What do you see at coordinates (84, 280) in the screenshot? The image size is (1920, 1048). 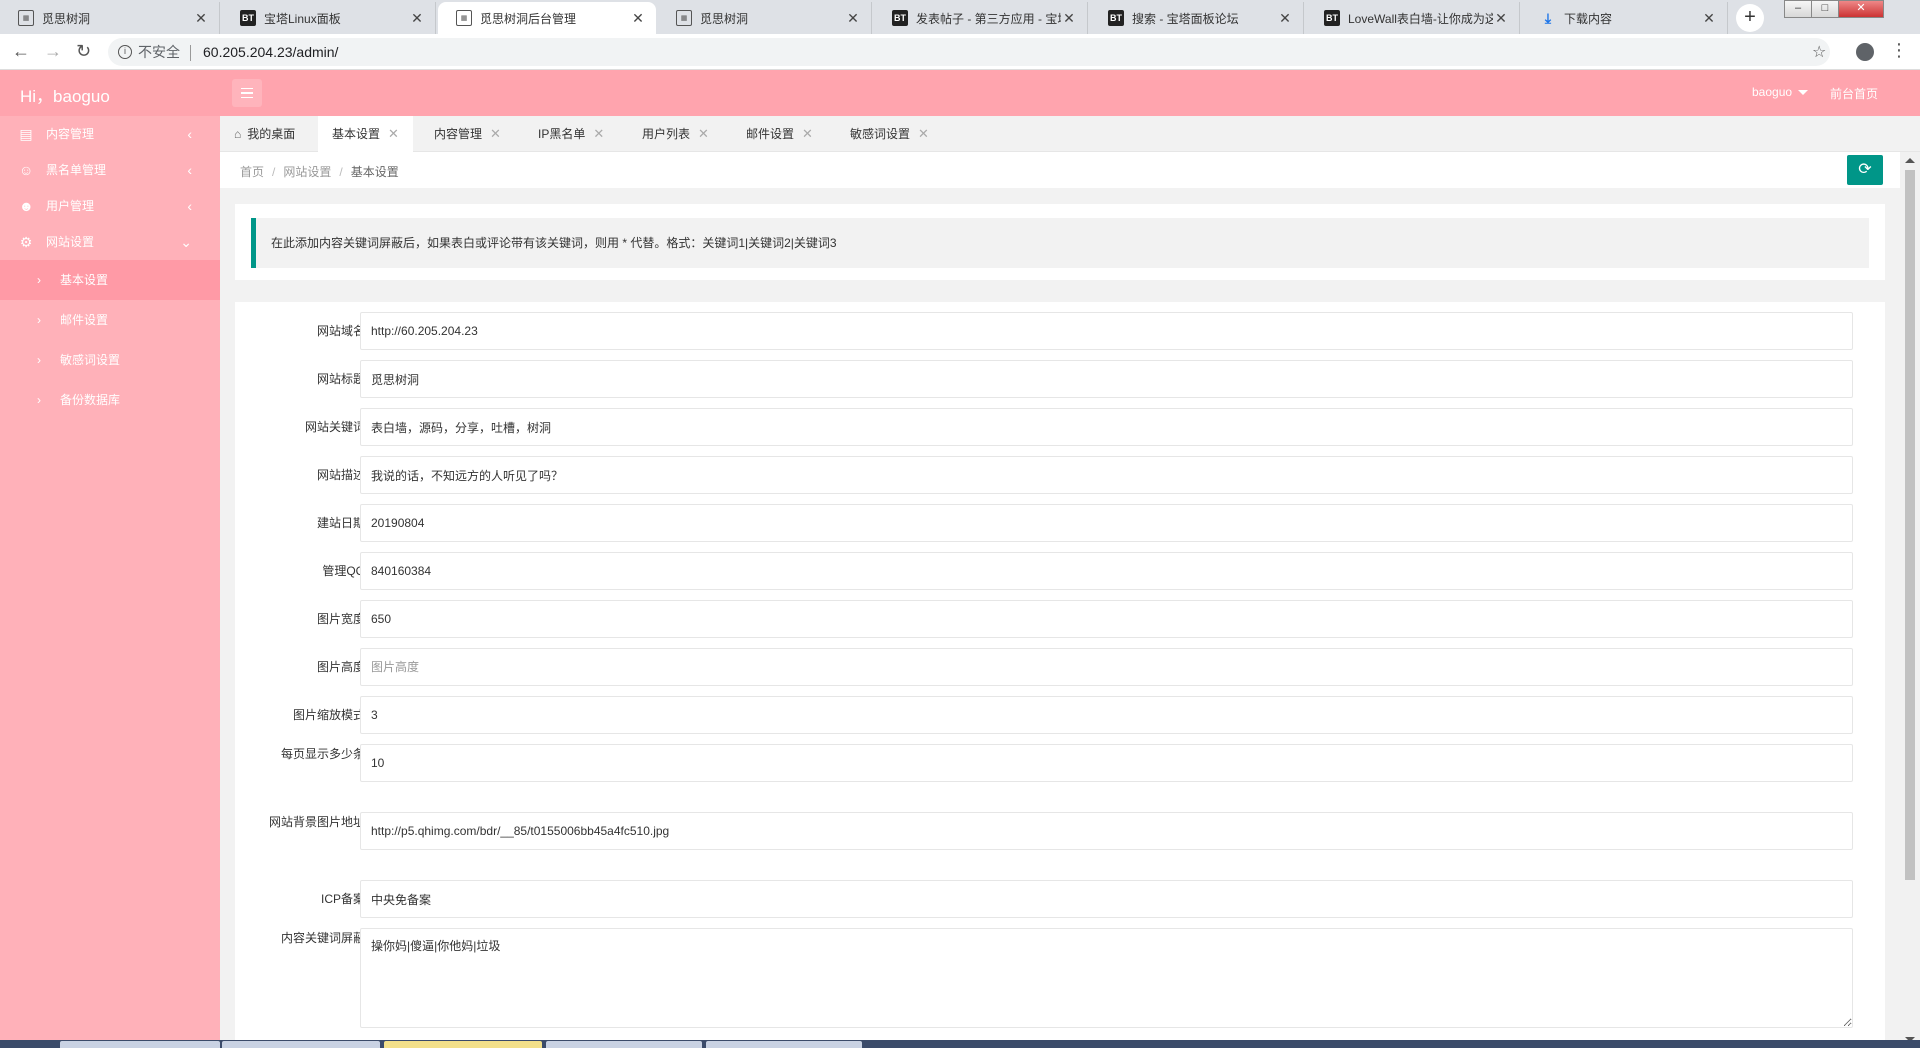 I see `sidebar-subitem-label: 基本设置` at bounding box center [84, 280].